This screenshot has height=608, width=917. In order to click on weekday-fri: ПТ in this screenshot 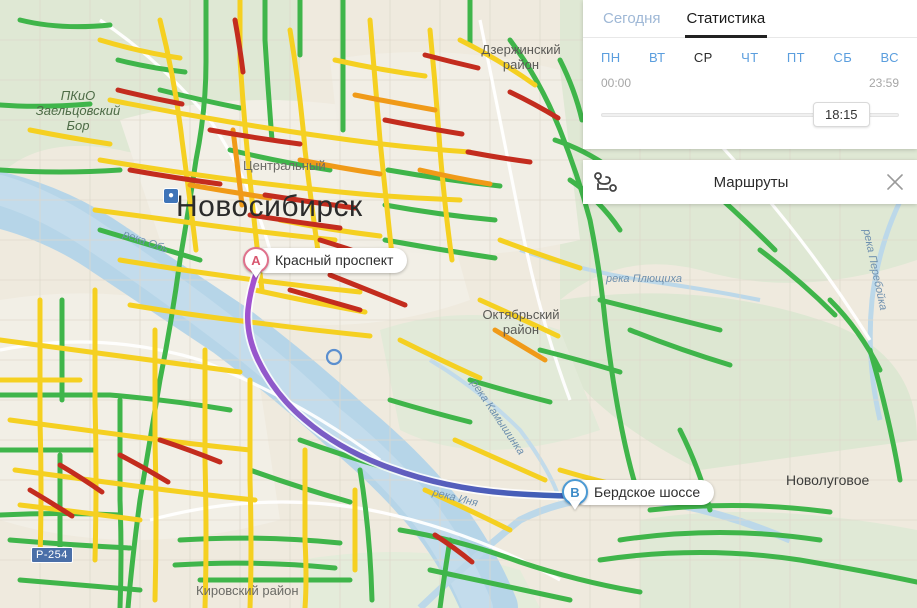, I will do `click(796, 57)`.